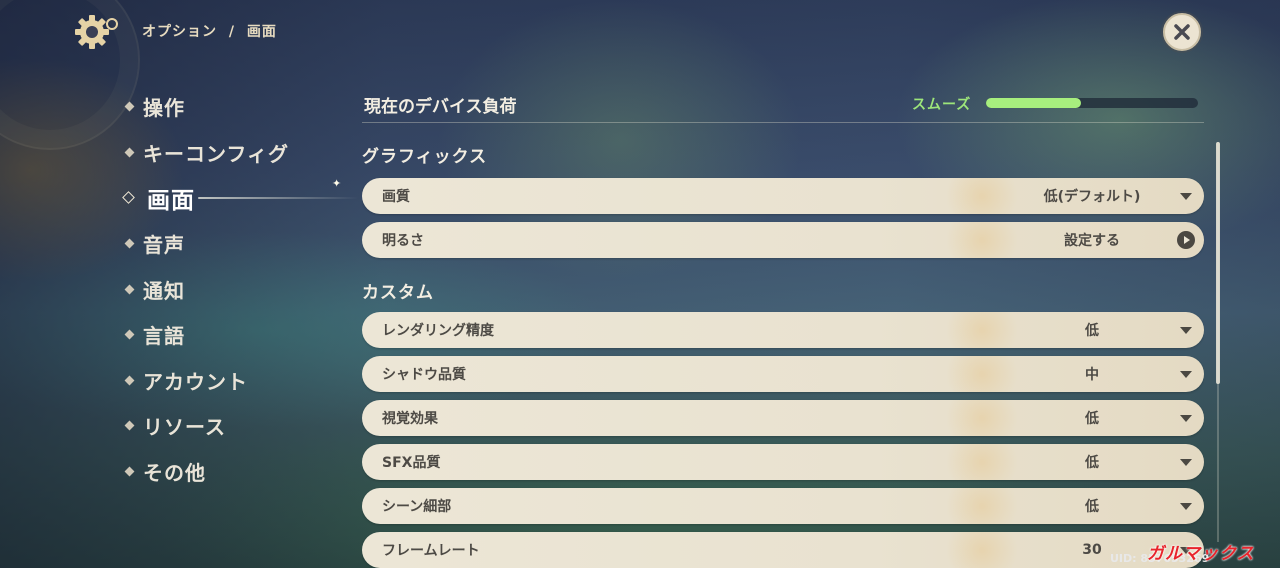 This screenshot has width=1280, height=568. What do you see at coordinates (238, 335) in the screenshot?
I see `sidebar-item-language: 言語` at bounding box center [238, 335].